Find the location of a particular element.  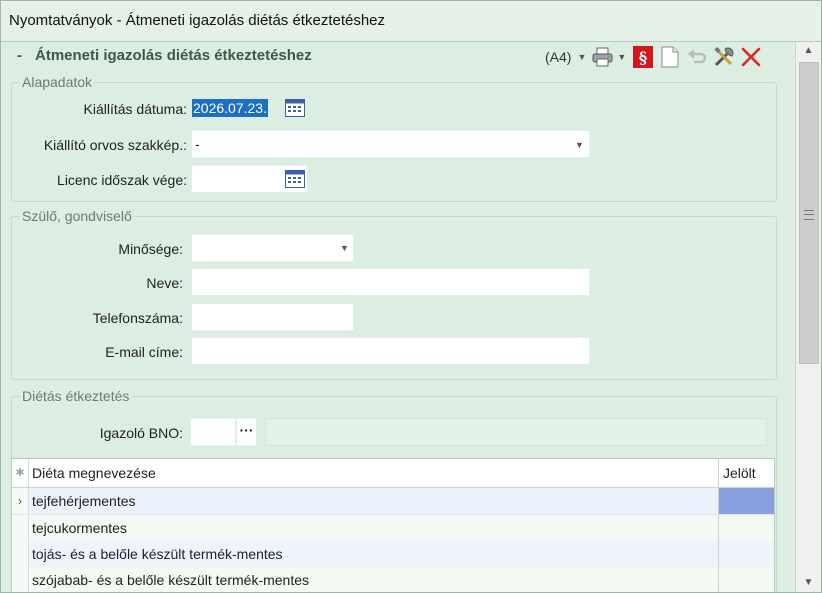

guardian-name-label: Neve: is located at coordinates (164, 283).